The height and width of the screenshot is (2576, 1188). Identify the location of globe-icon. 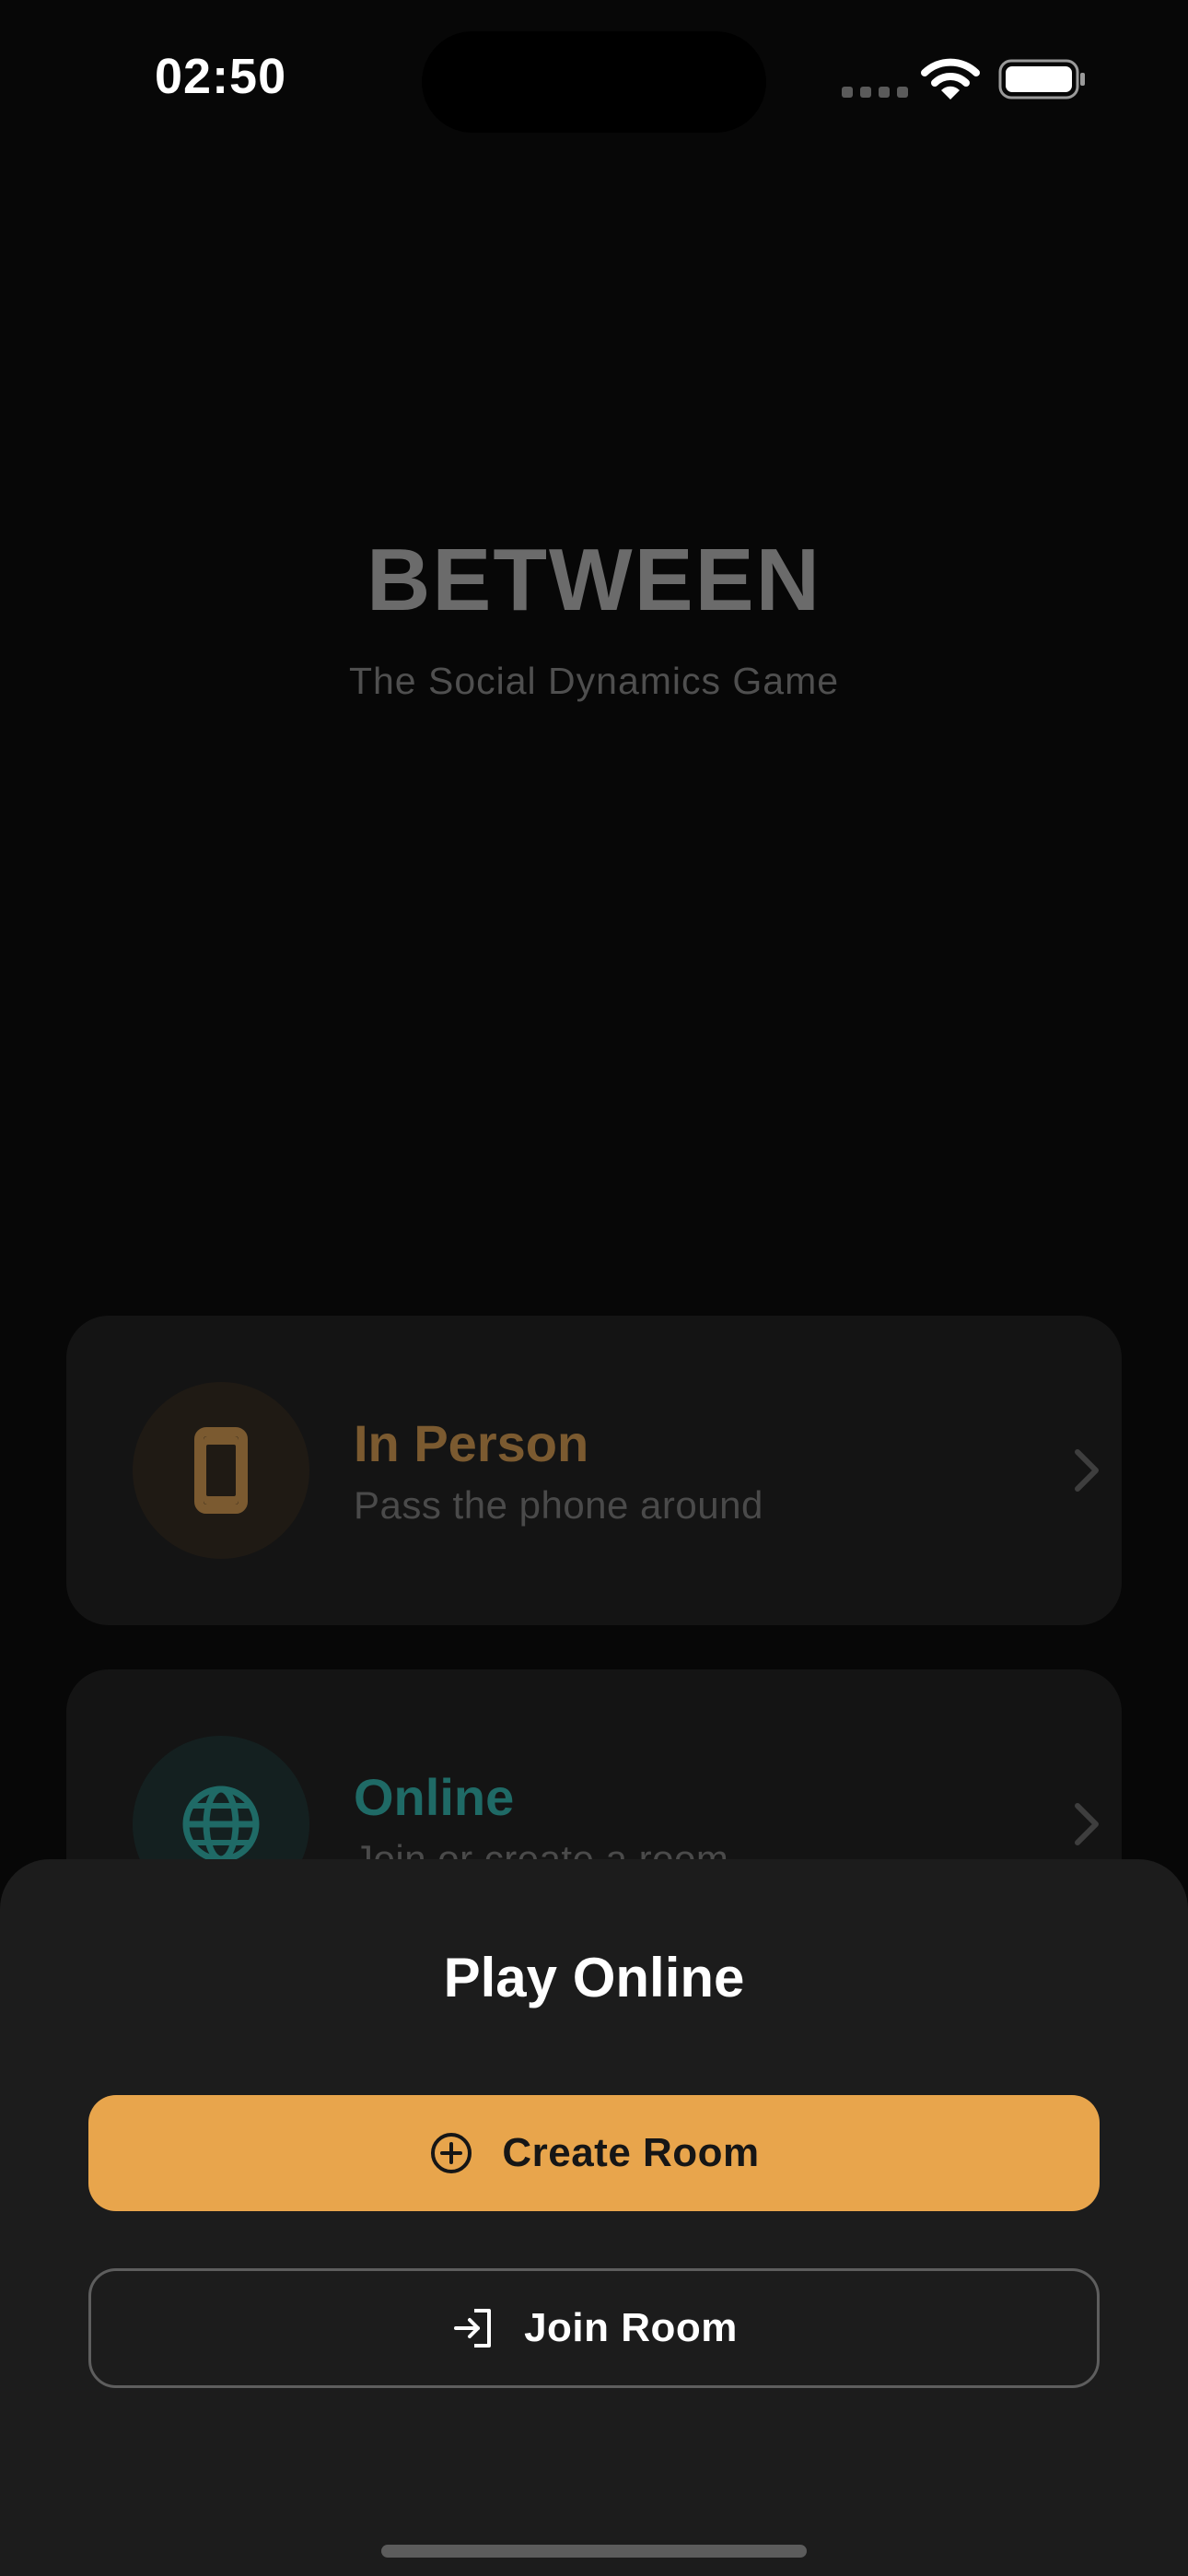
(221, 1824).